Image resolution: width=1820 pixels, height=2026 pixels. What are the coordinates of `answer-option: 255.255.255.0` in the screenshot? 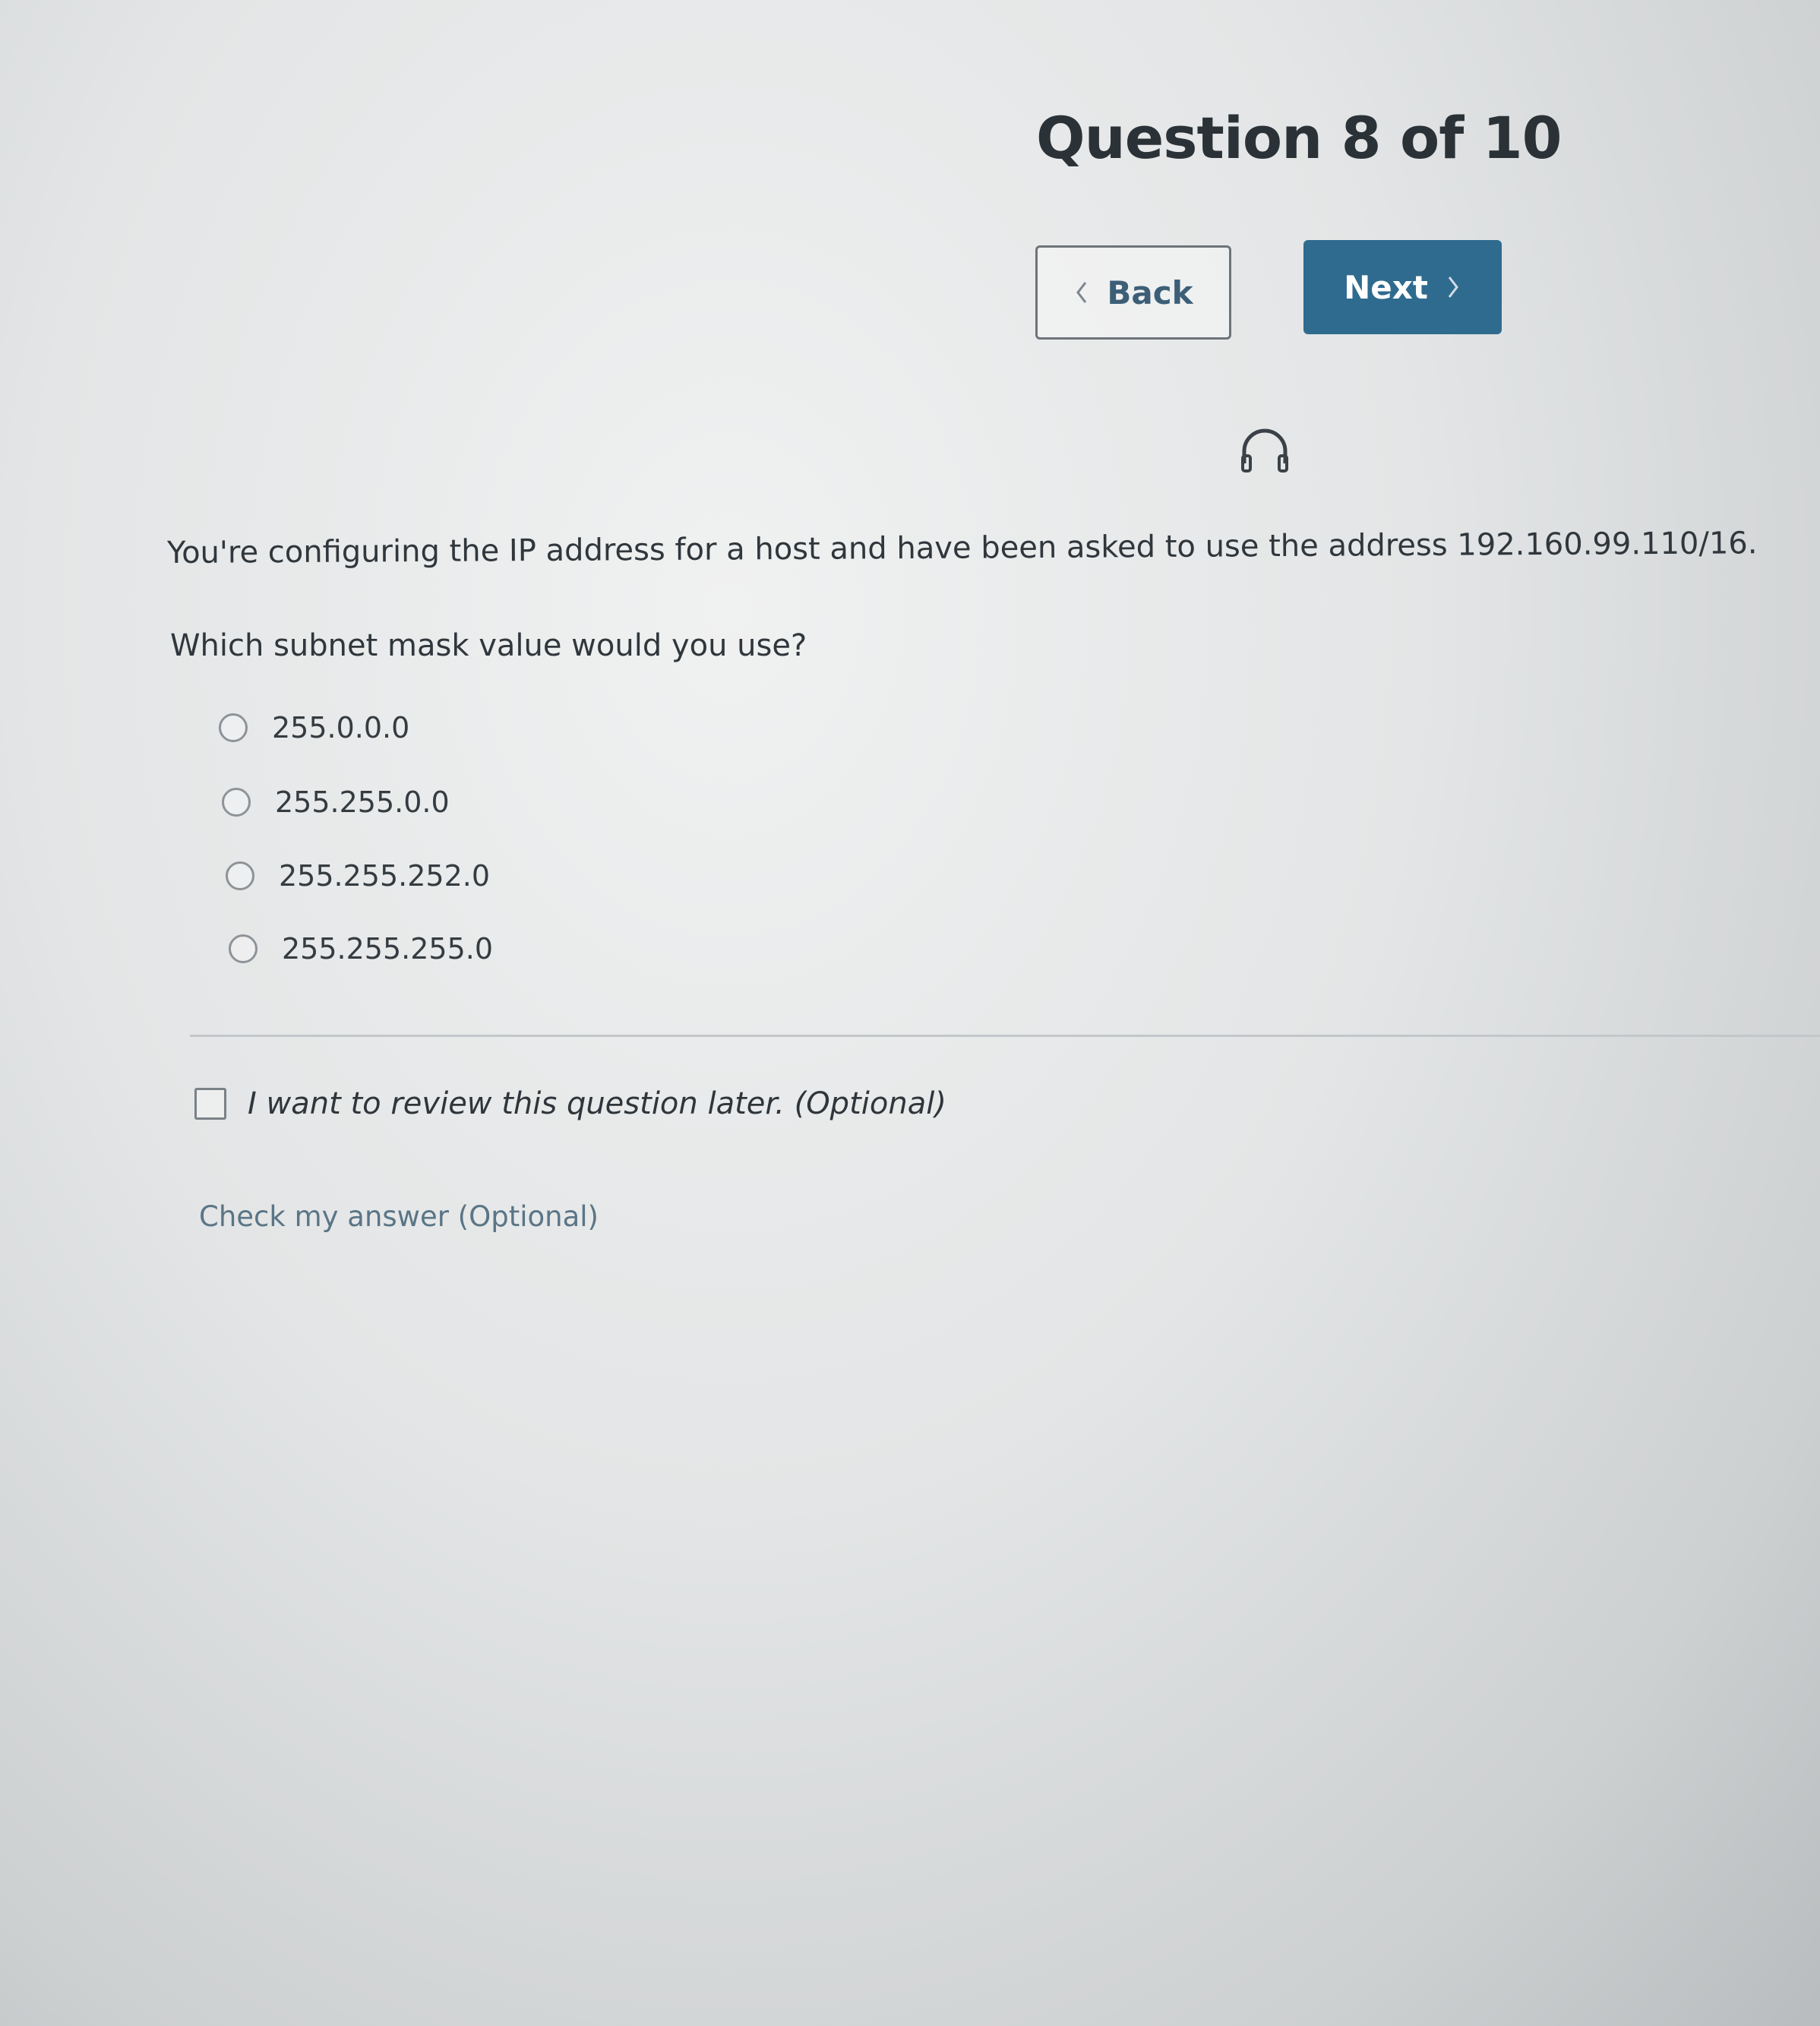 It's located at (361, 949).